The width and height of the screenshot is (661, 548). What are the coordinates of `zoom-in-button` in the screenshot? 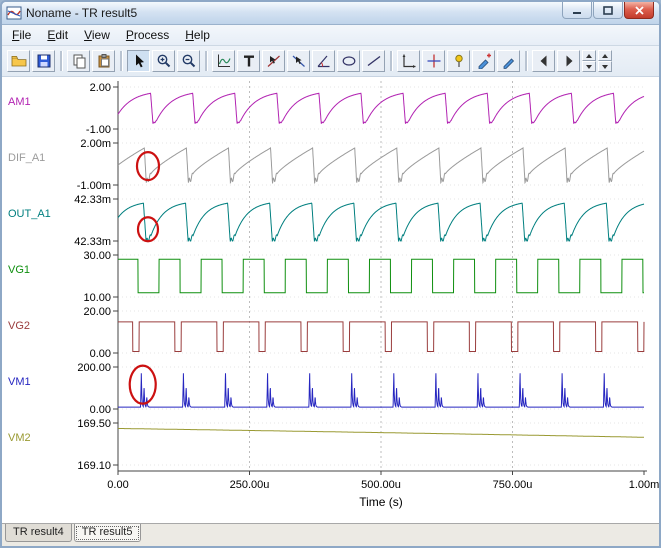 It's located at (163, 61).